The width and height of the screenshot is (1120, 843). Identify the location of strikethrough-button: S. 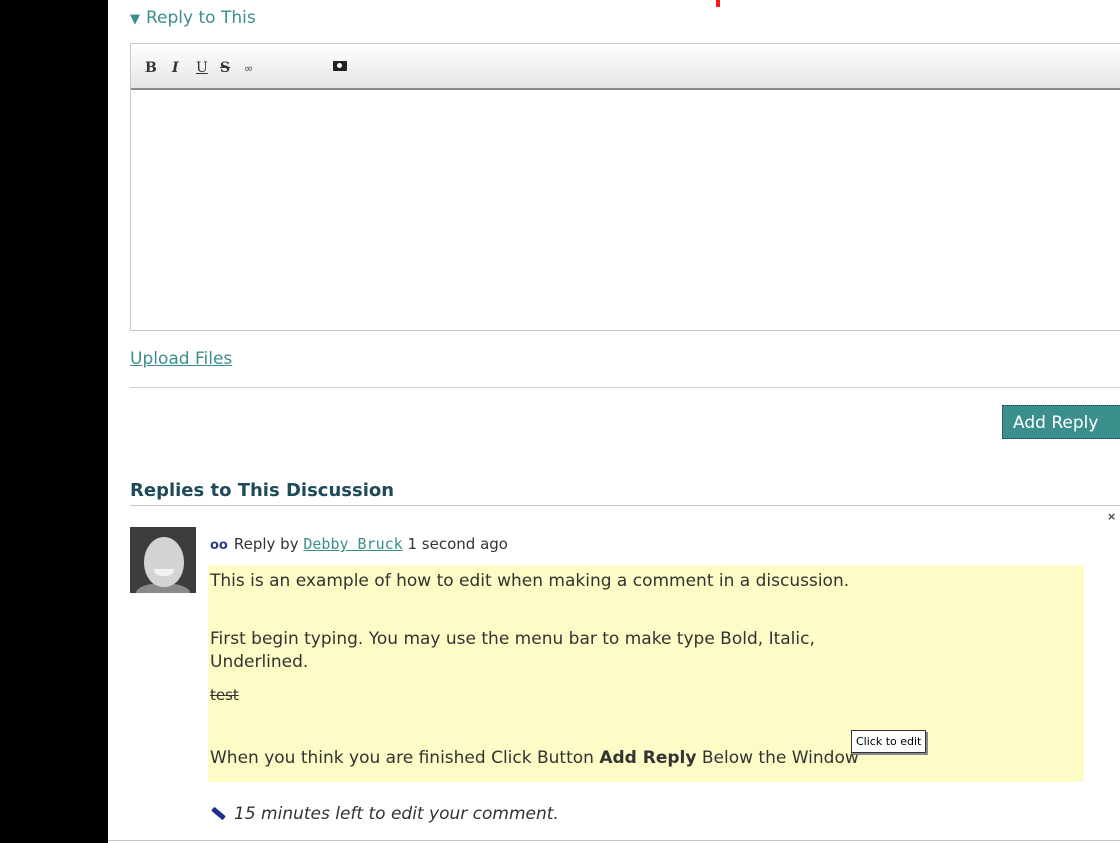
(225, 68).